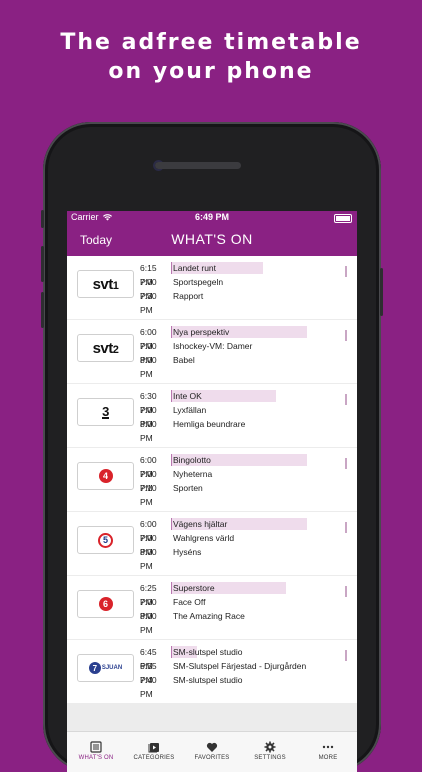 This screenshot has height=772, width=422. What do you see at coordinates (148, 303) in the screenshot?
I see `program-time: 7:30 PM` at bounding box center [148, 303].